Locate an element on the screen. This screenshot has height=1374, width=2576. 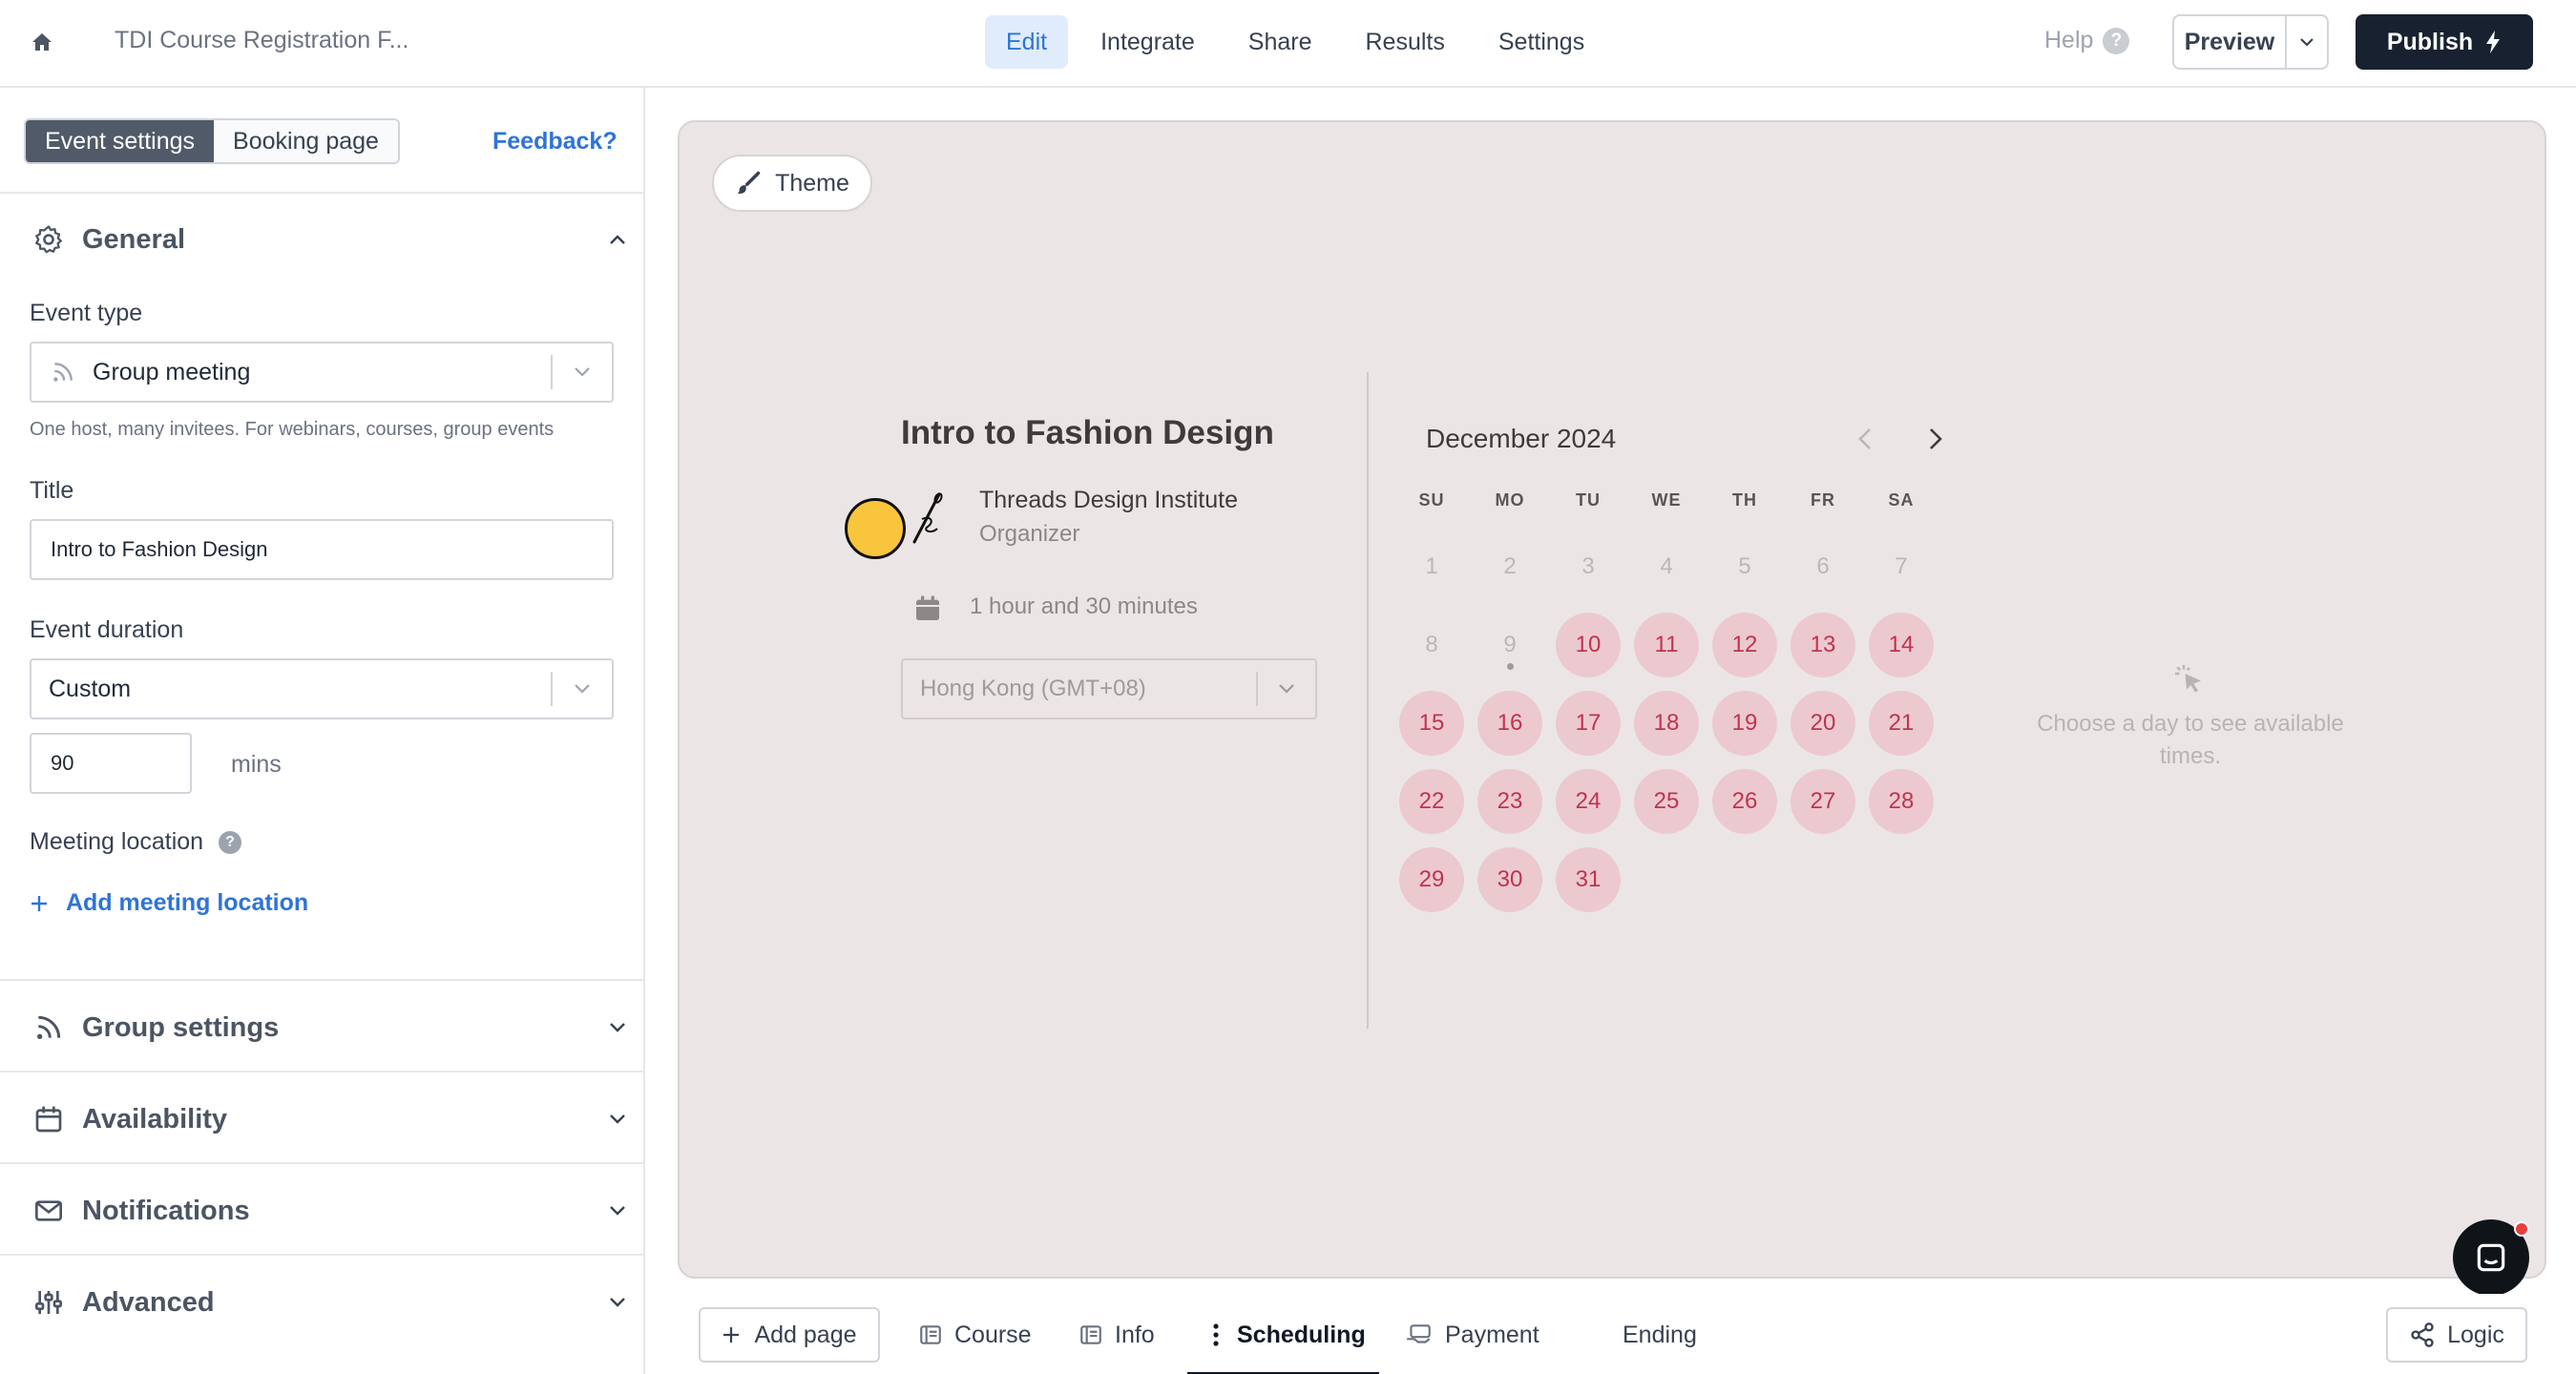
group-icon is located at coordinates (49, 1028).